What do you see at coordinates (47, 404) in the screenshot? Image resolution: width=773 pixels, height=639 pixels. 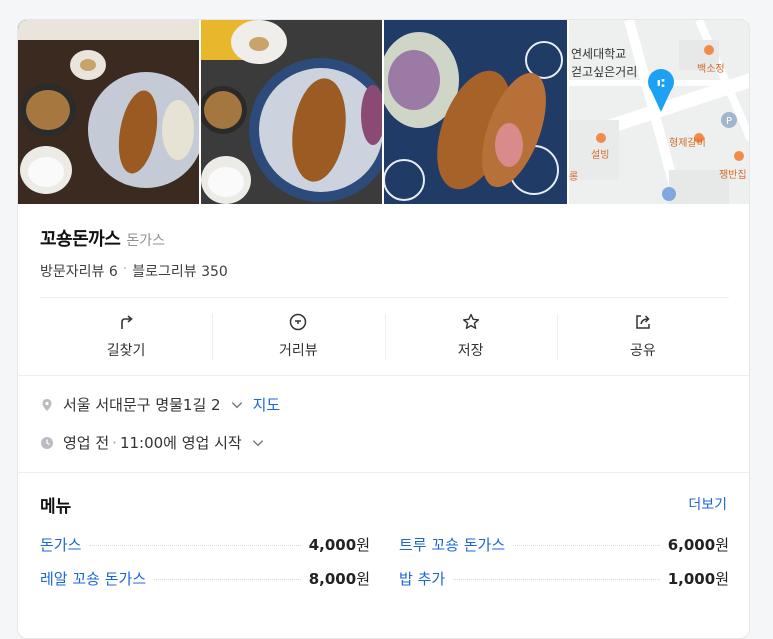 I see `location-pin-icon` at bounding box center [47, 404].